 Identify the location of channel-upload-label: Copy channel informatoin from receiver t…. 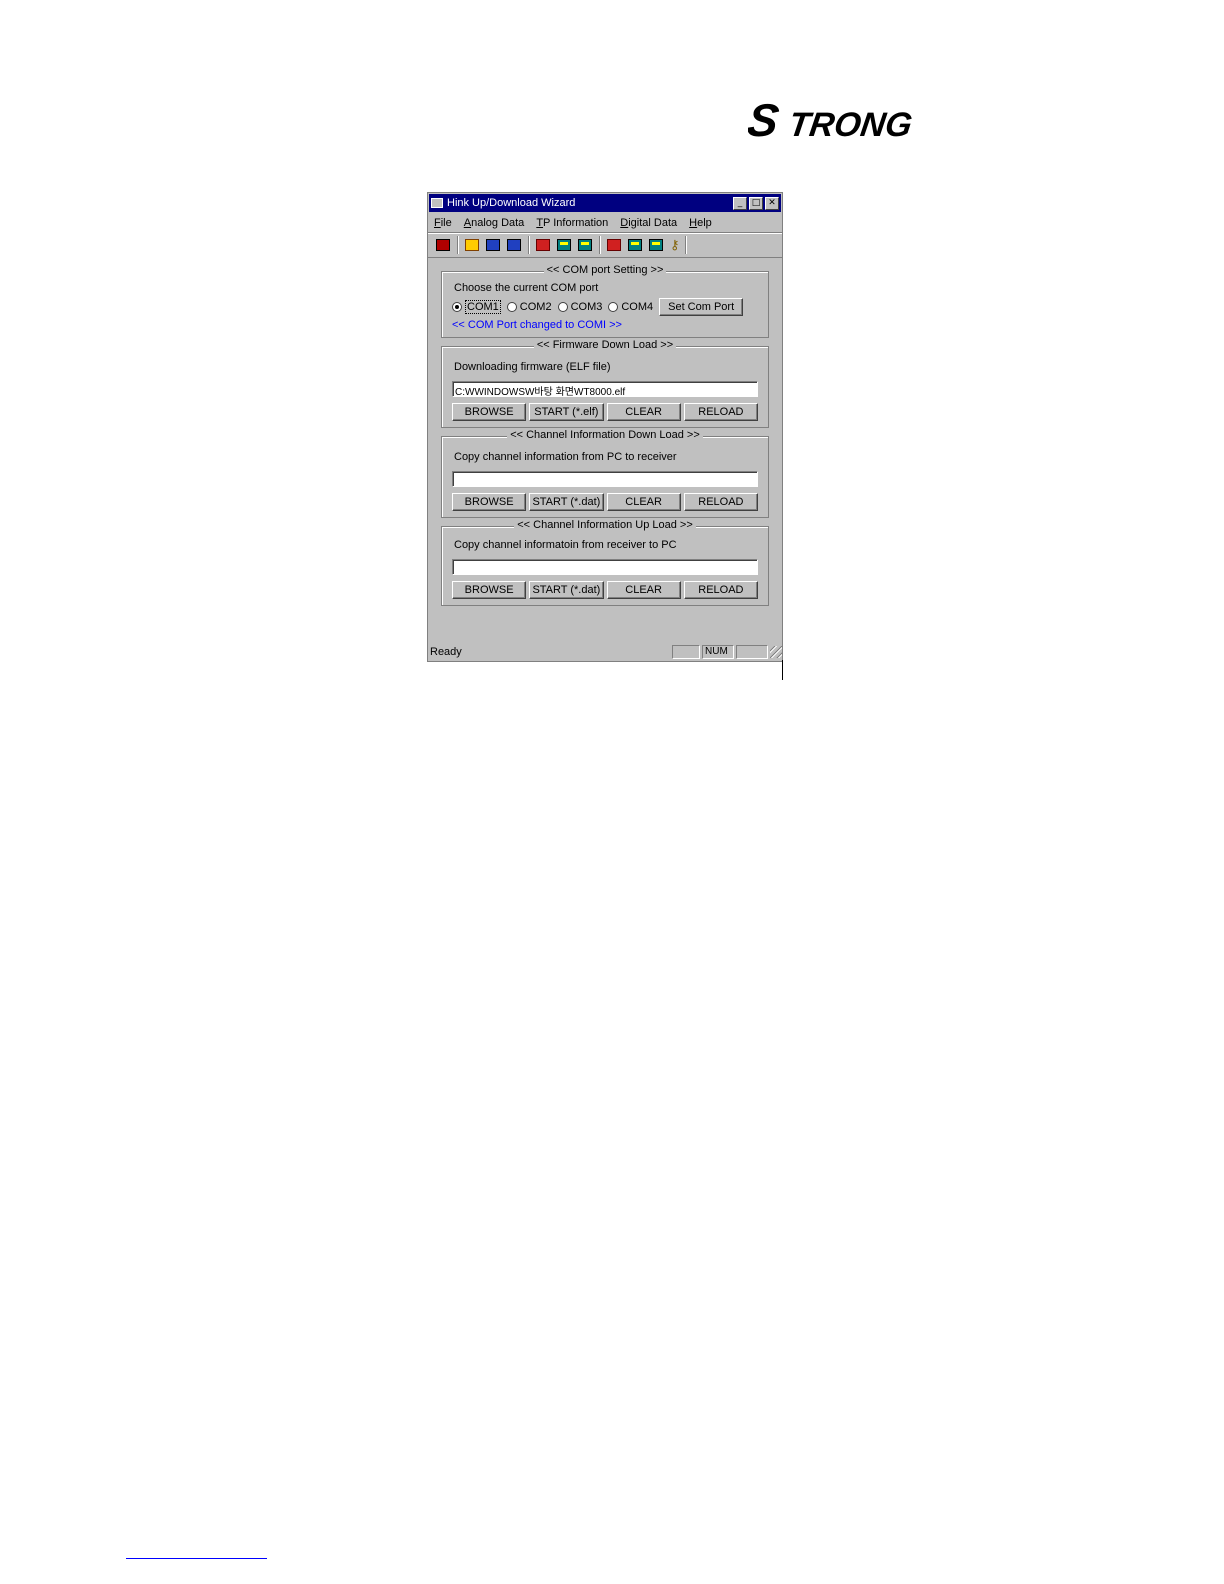
(565, 545).